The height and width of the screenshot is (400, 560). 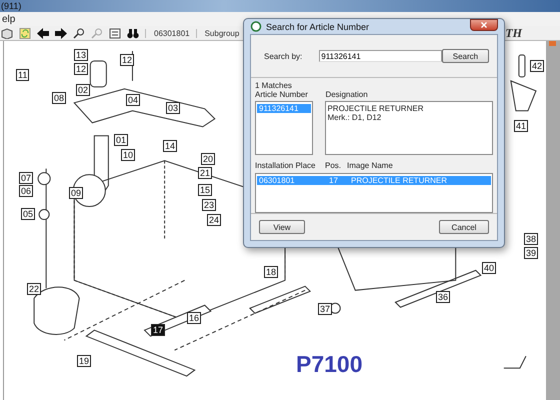 I want to click on group-number: 06301801, so click(x=167, y=33).